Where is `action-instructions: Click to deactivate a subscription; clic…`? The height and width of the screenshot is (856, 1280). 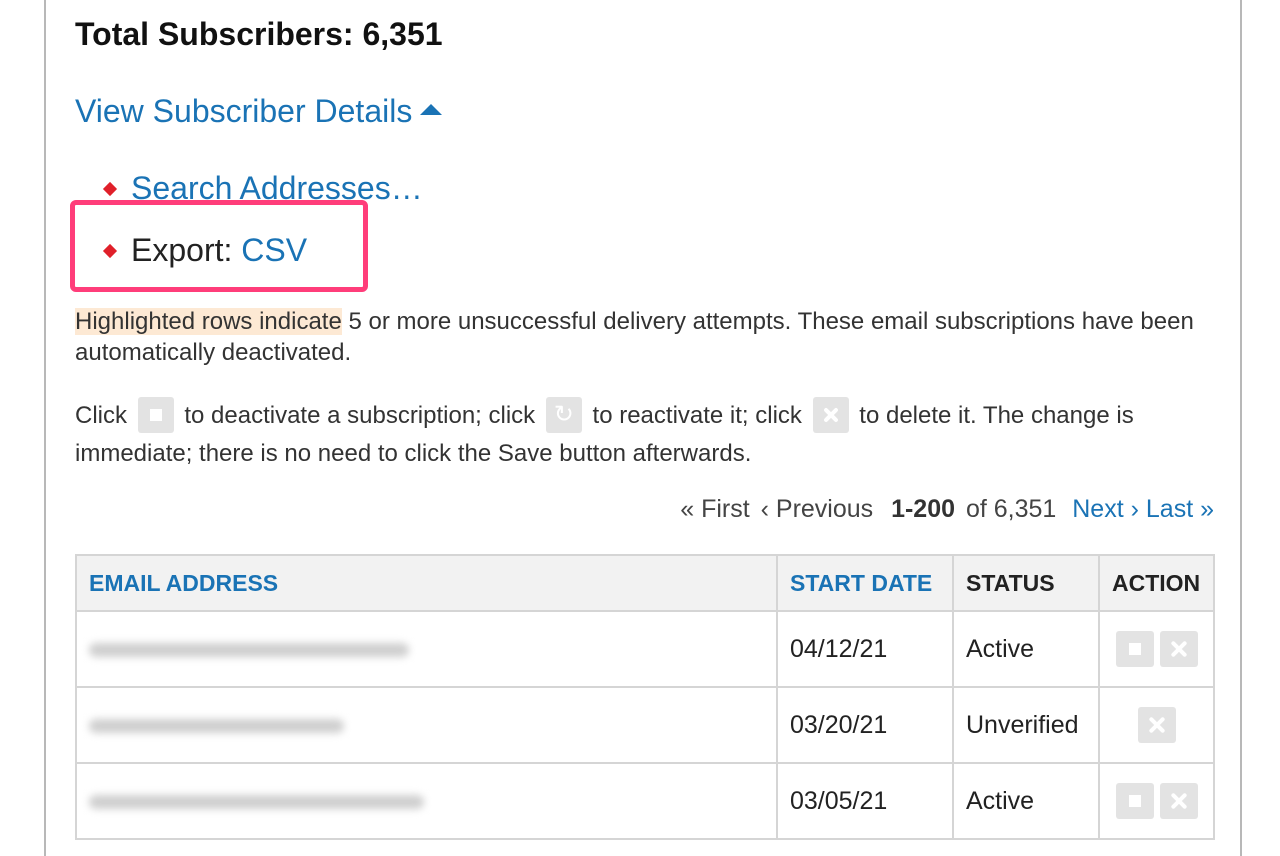 action-instructions: Click to deactivate a subscription; clic… is located at coordinates (645, 434).